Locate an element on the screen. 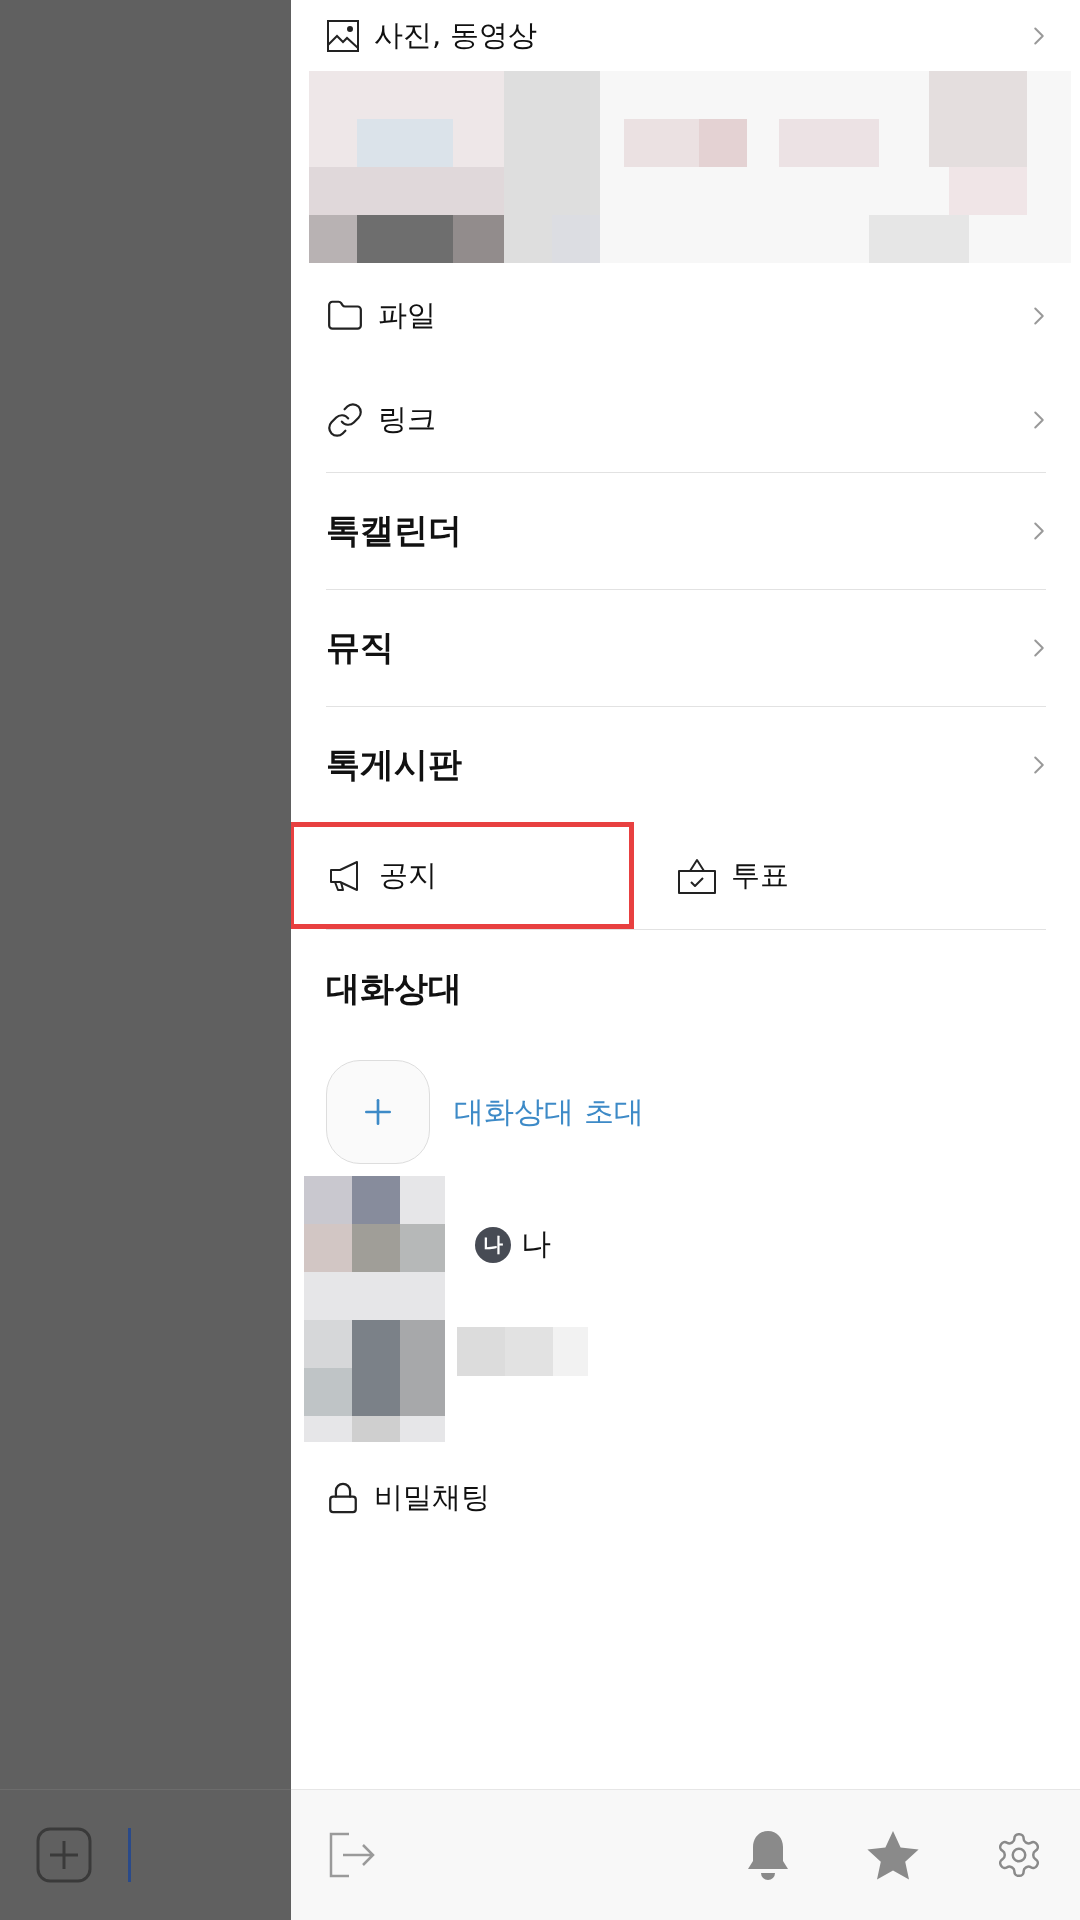  me-badge: 나 is located at coordinates (493, 1244).